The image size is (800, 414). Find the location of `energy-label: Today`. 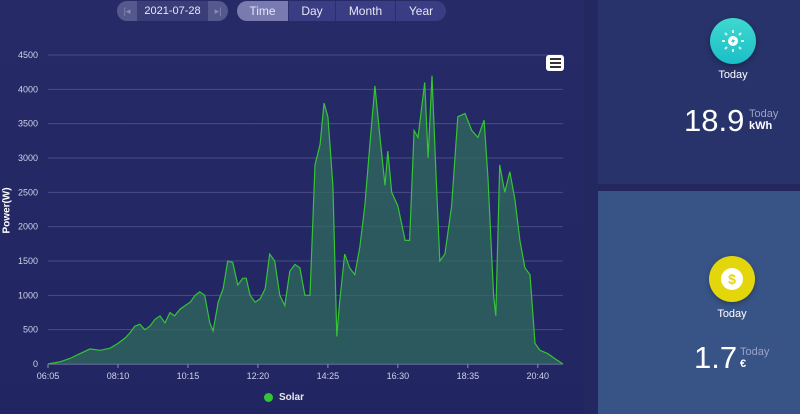

energy-label: Today is located at coordinates (733, 75).